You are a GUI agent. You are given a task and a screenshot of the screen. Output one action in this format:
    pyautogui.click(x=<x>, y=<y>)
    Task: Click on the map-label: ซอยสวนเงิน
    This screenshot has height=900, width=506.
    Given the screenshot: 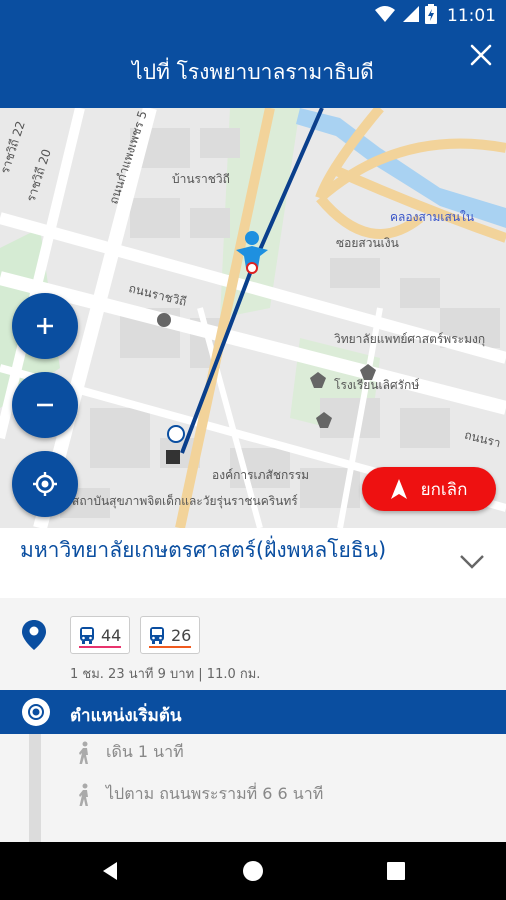 What is the action you would take?
    pyautogui.click(x=367, y=243)
    